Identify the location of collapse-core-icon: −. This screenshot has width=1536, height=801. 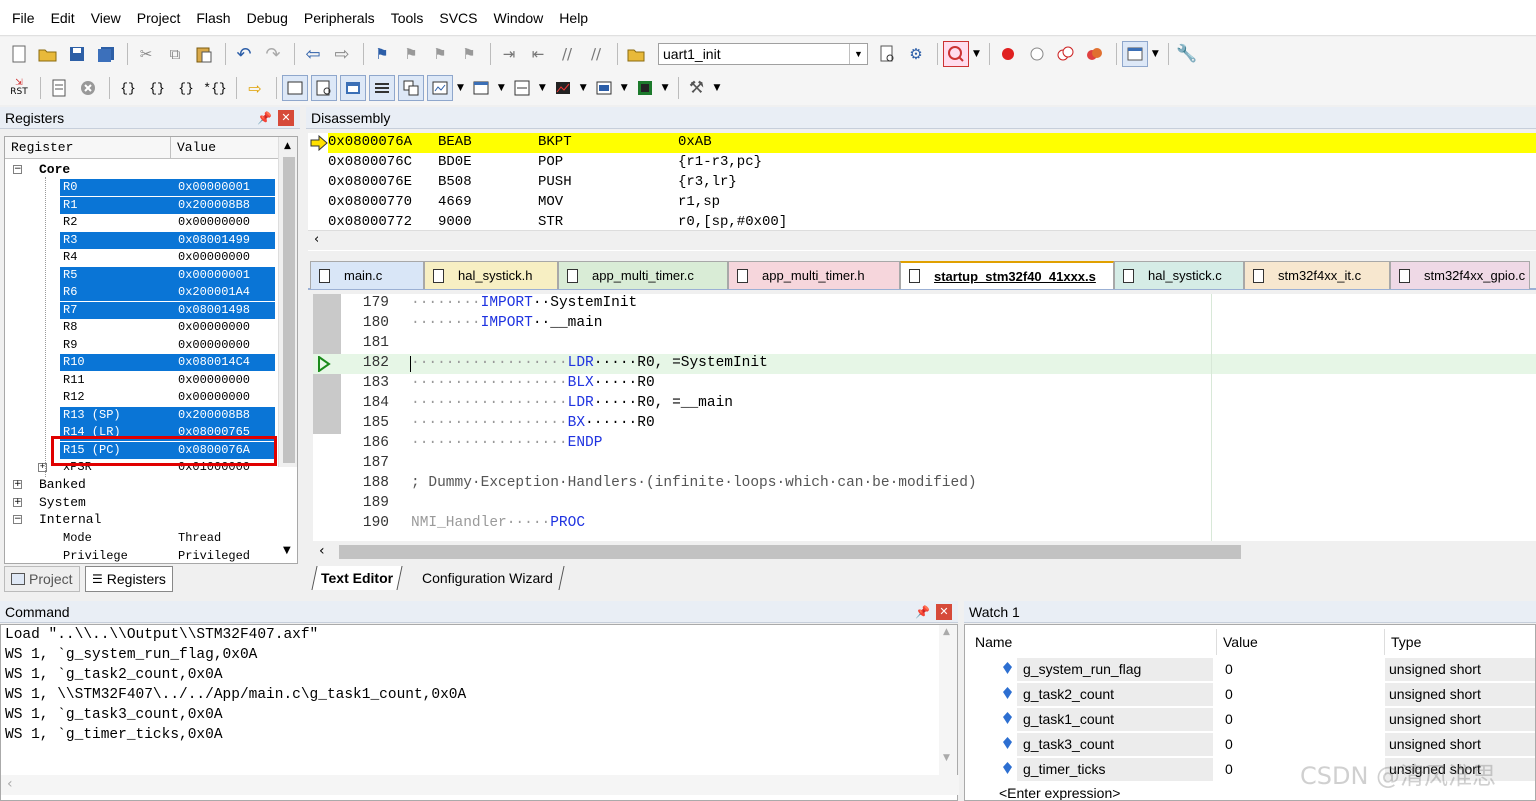
(17, 169).